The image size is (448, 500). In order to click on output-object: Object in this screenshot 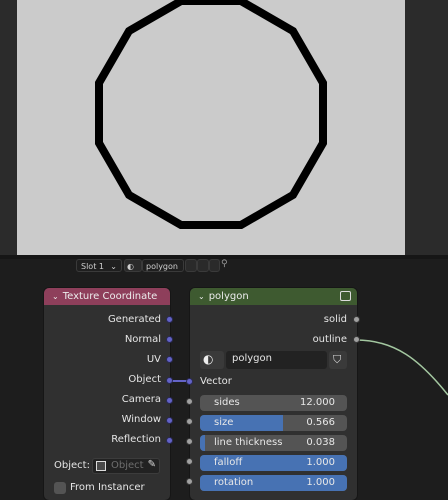, I will do `click(144, 379)`.